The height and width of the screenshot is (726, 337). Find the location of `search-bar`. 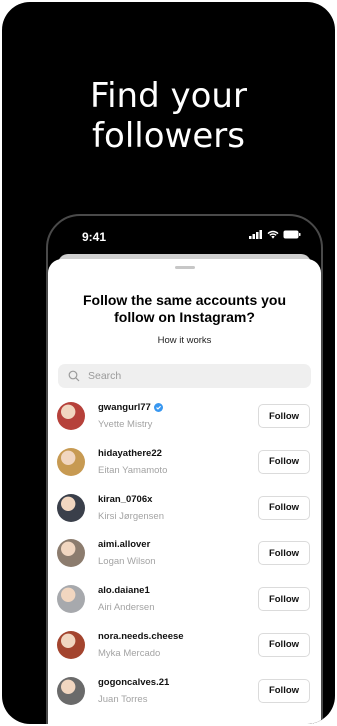

search-bar is located at coordinates (184, 376).